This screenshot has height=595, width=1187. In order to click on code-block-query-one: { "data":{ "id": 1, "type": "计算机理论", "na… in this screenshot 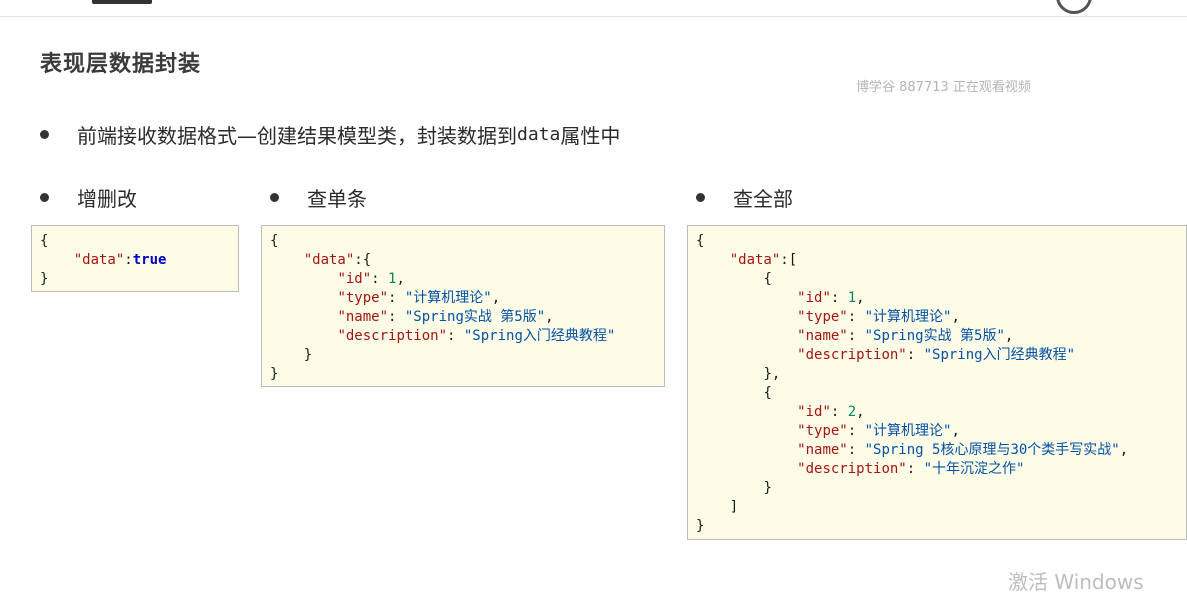, I will do `click(463, 306)`.